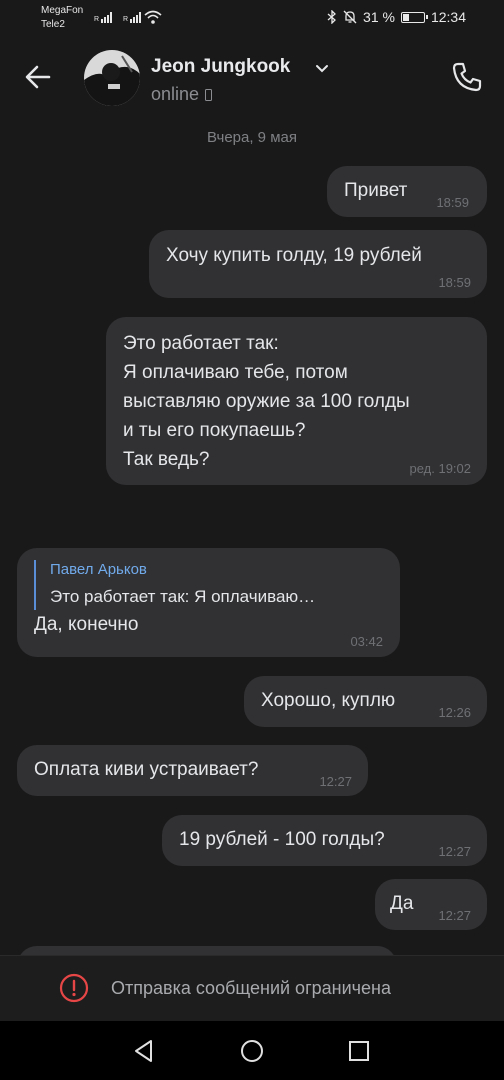  I want to click on signal-1-icon: R, so click(103, 17).